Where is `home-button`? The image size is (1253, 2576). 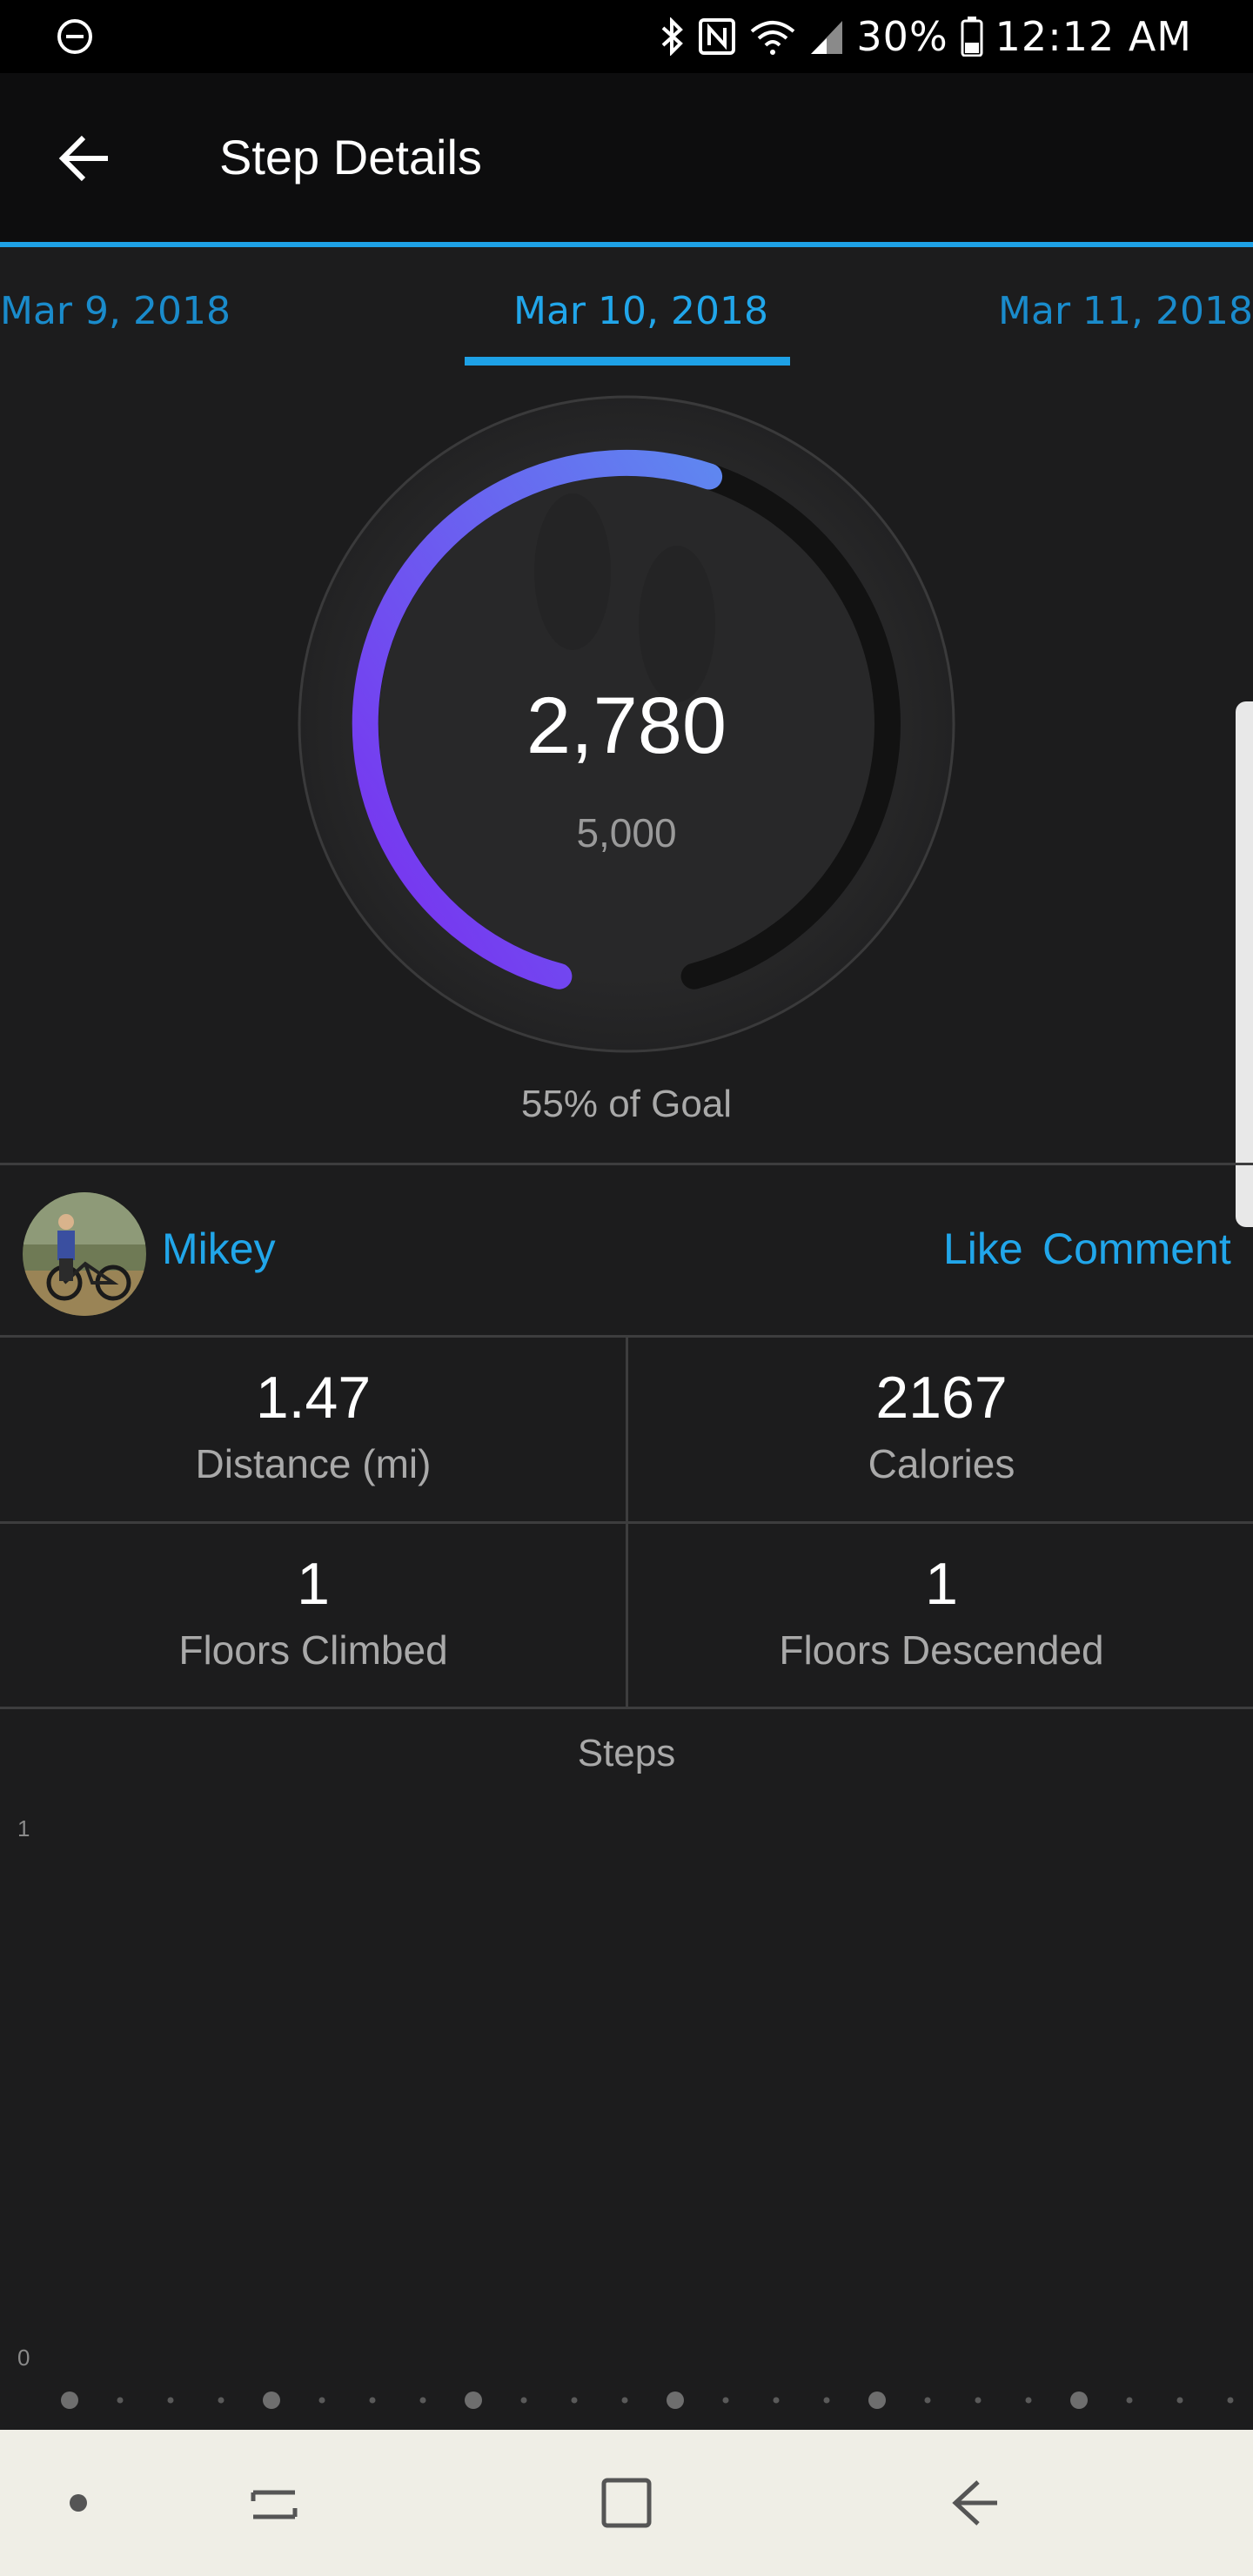
home-button is located at coordinates (626, 2503).